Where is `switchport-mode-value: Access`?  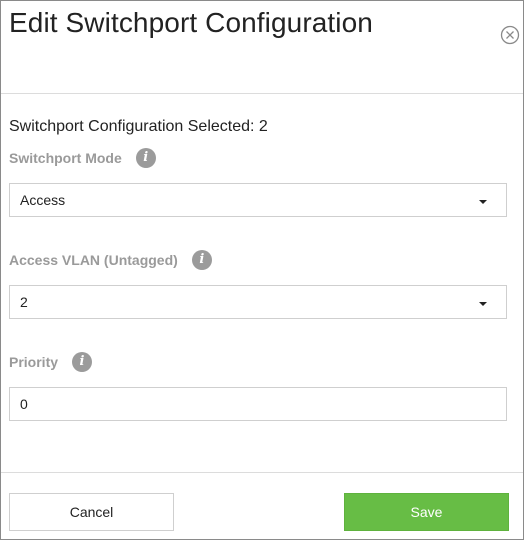
switchport-mode-value: Access is located at coordinates (43, 200).